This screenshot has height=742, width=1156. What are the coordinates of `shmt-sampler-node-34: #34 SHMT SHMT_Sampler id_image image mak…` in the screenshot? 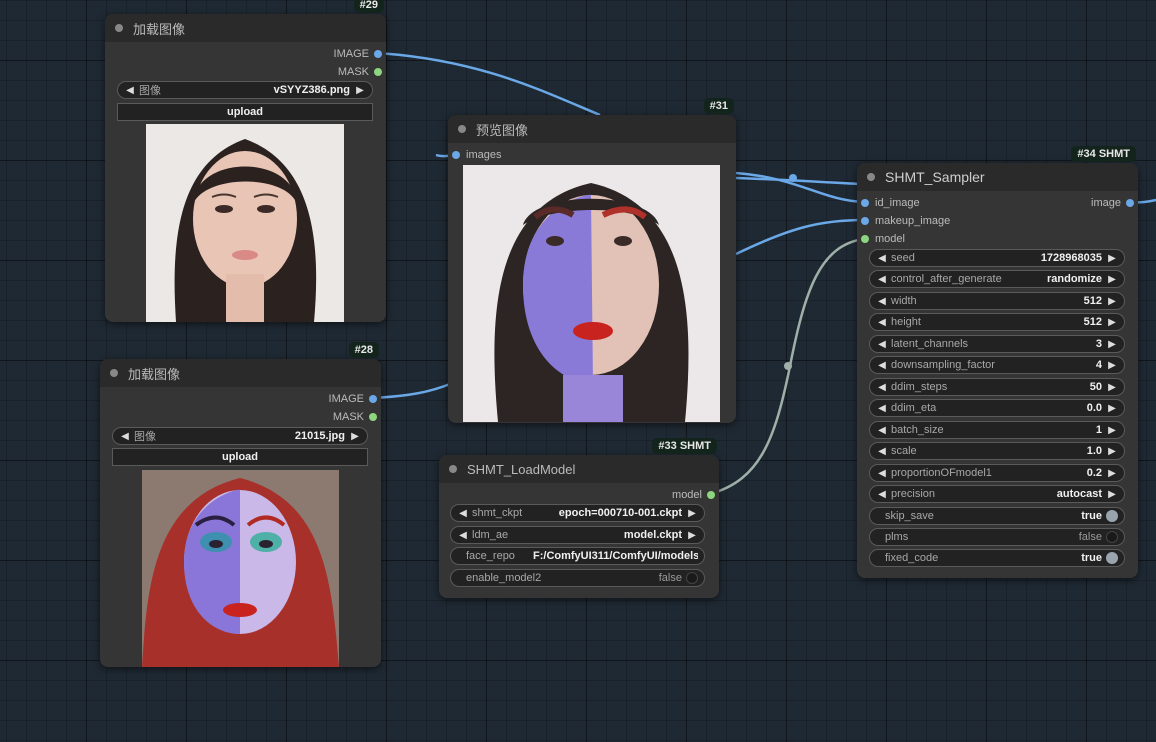 It's located at (997, 362).